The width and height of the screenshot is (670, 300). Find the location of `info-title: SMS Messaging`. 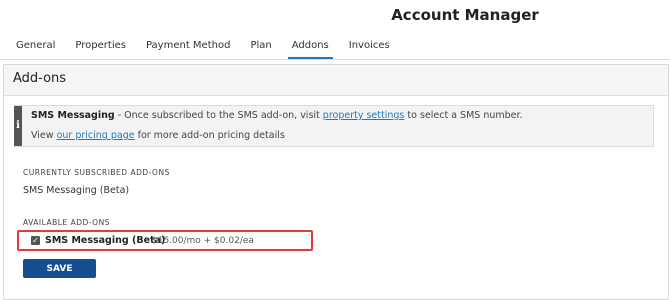

info-title: SMS Messaging is located at coordinates (73, 115).